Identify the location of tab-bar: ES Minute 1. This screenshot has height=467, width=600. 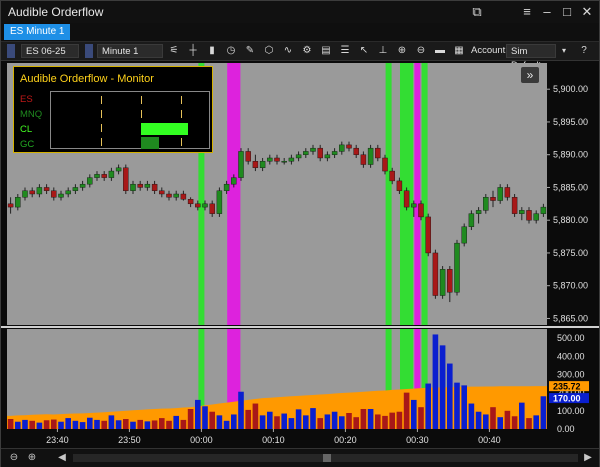
(300, 32).